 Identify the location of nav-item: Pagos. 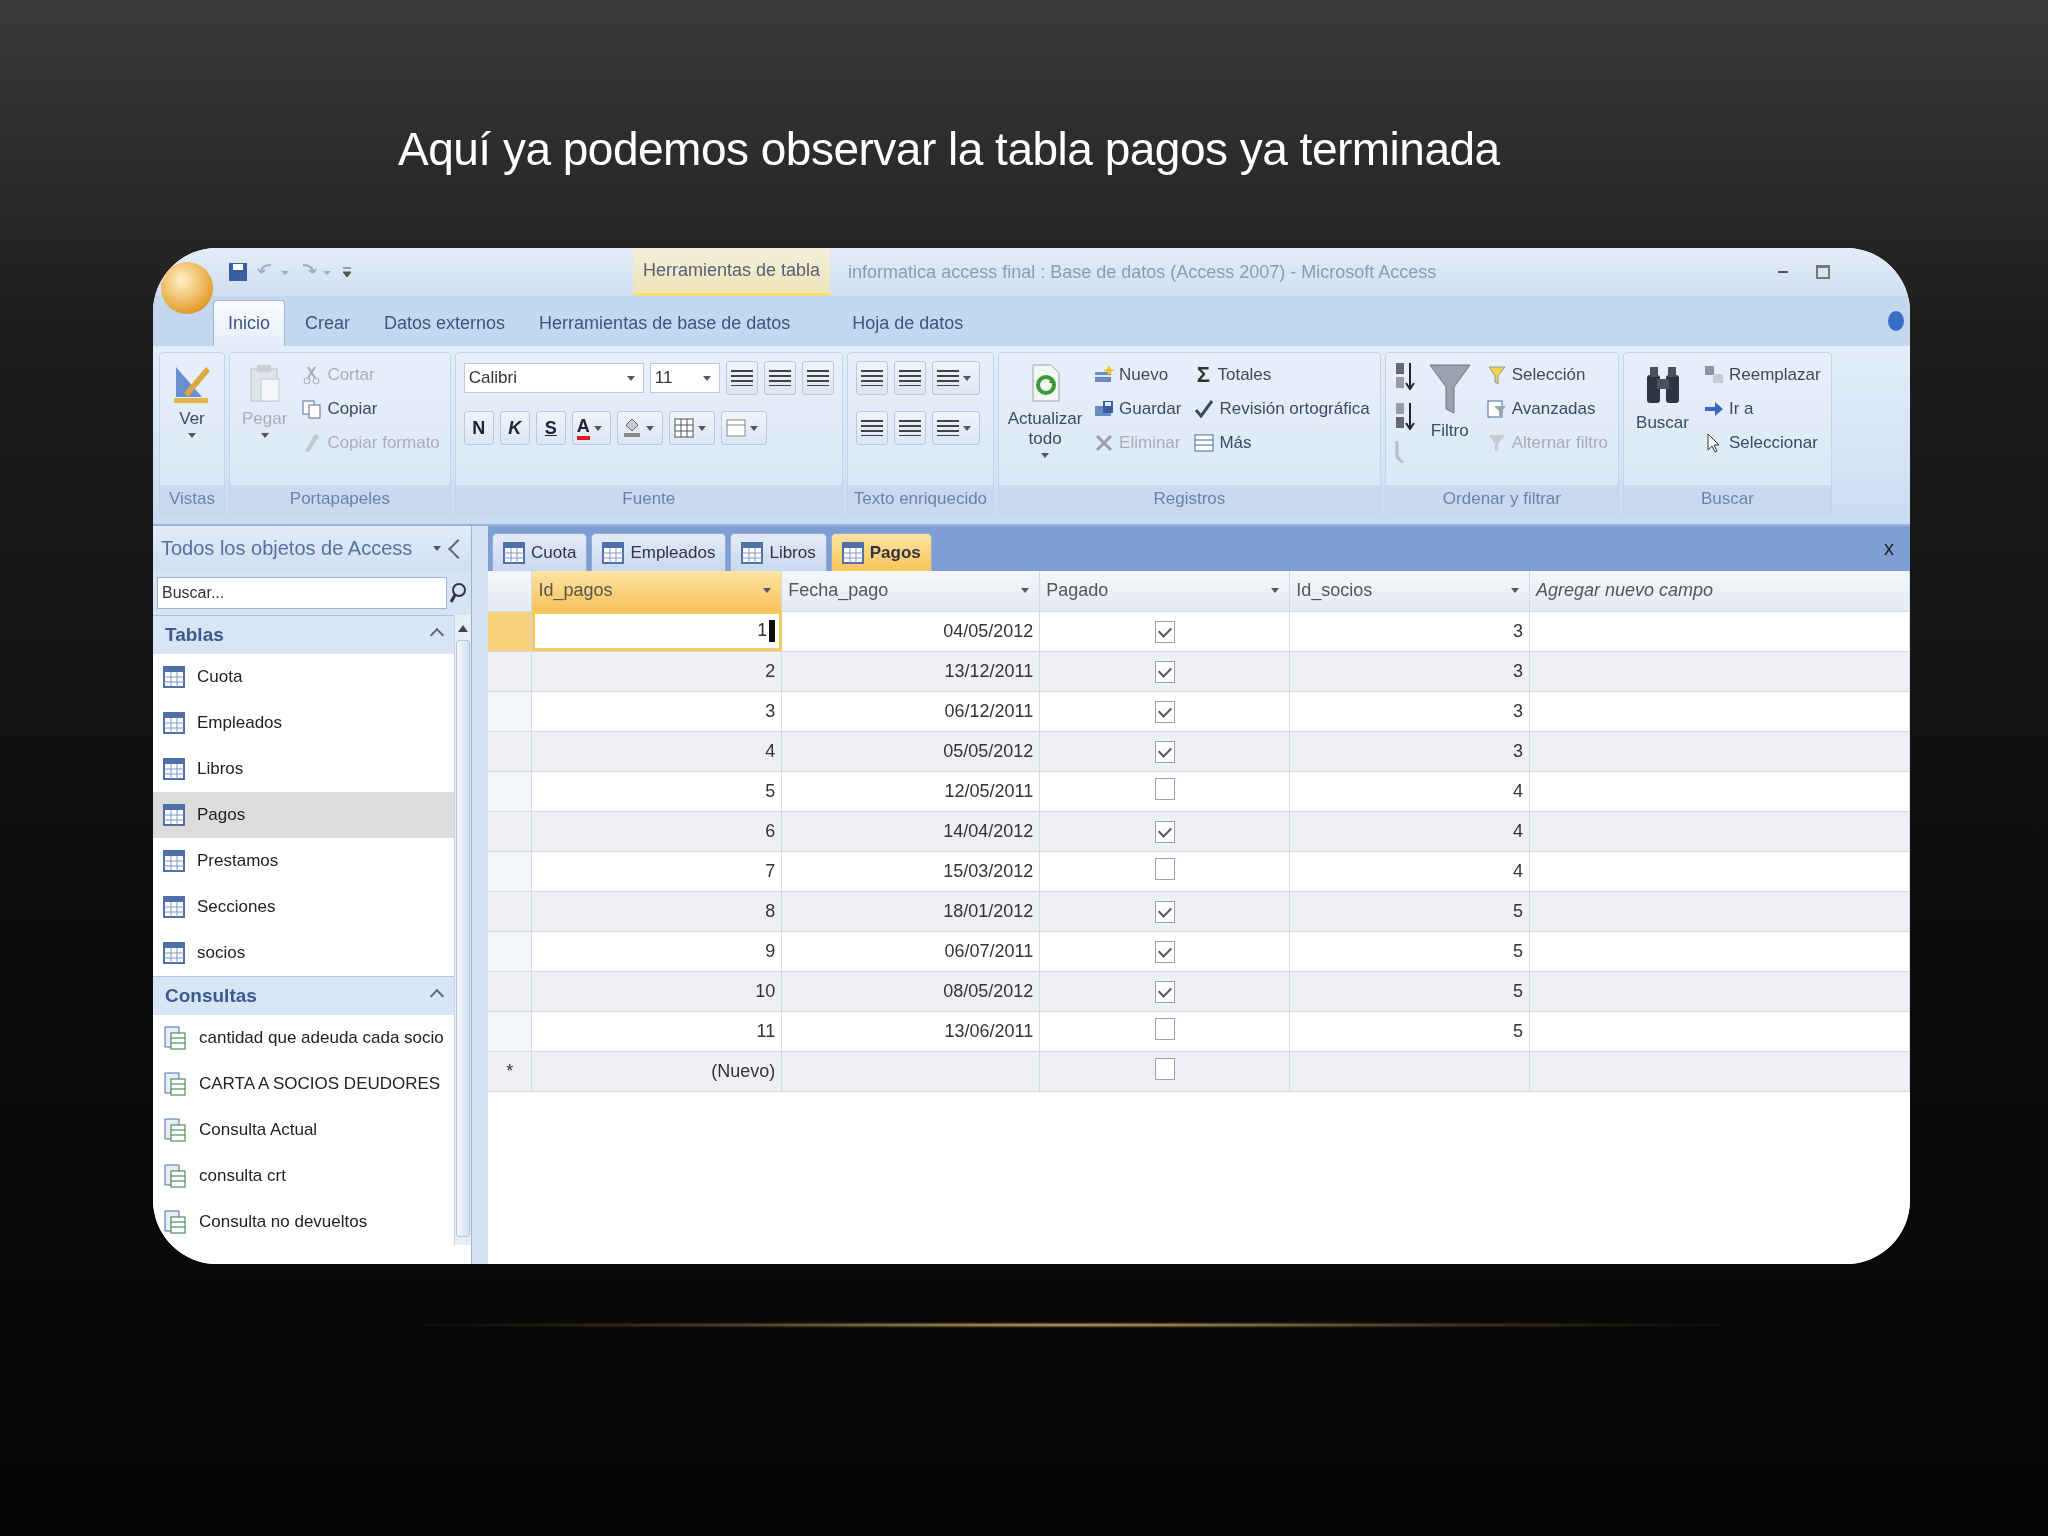
(303, 815).